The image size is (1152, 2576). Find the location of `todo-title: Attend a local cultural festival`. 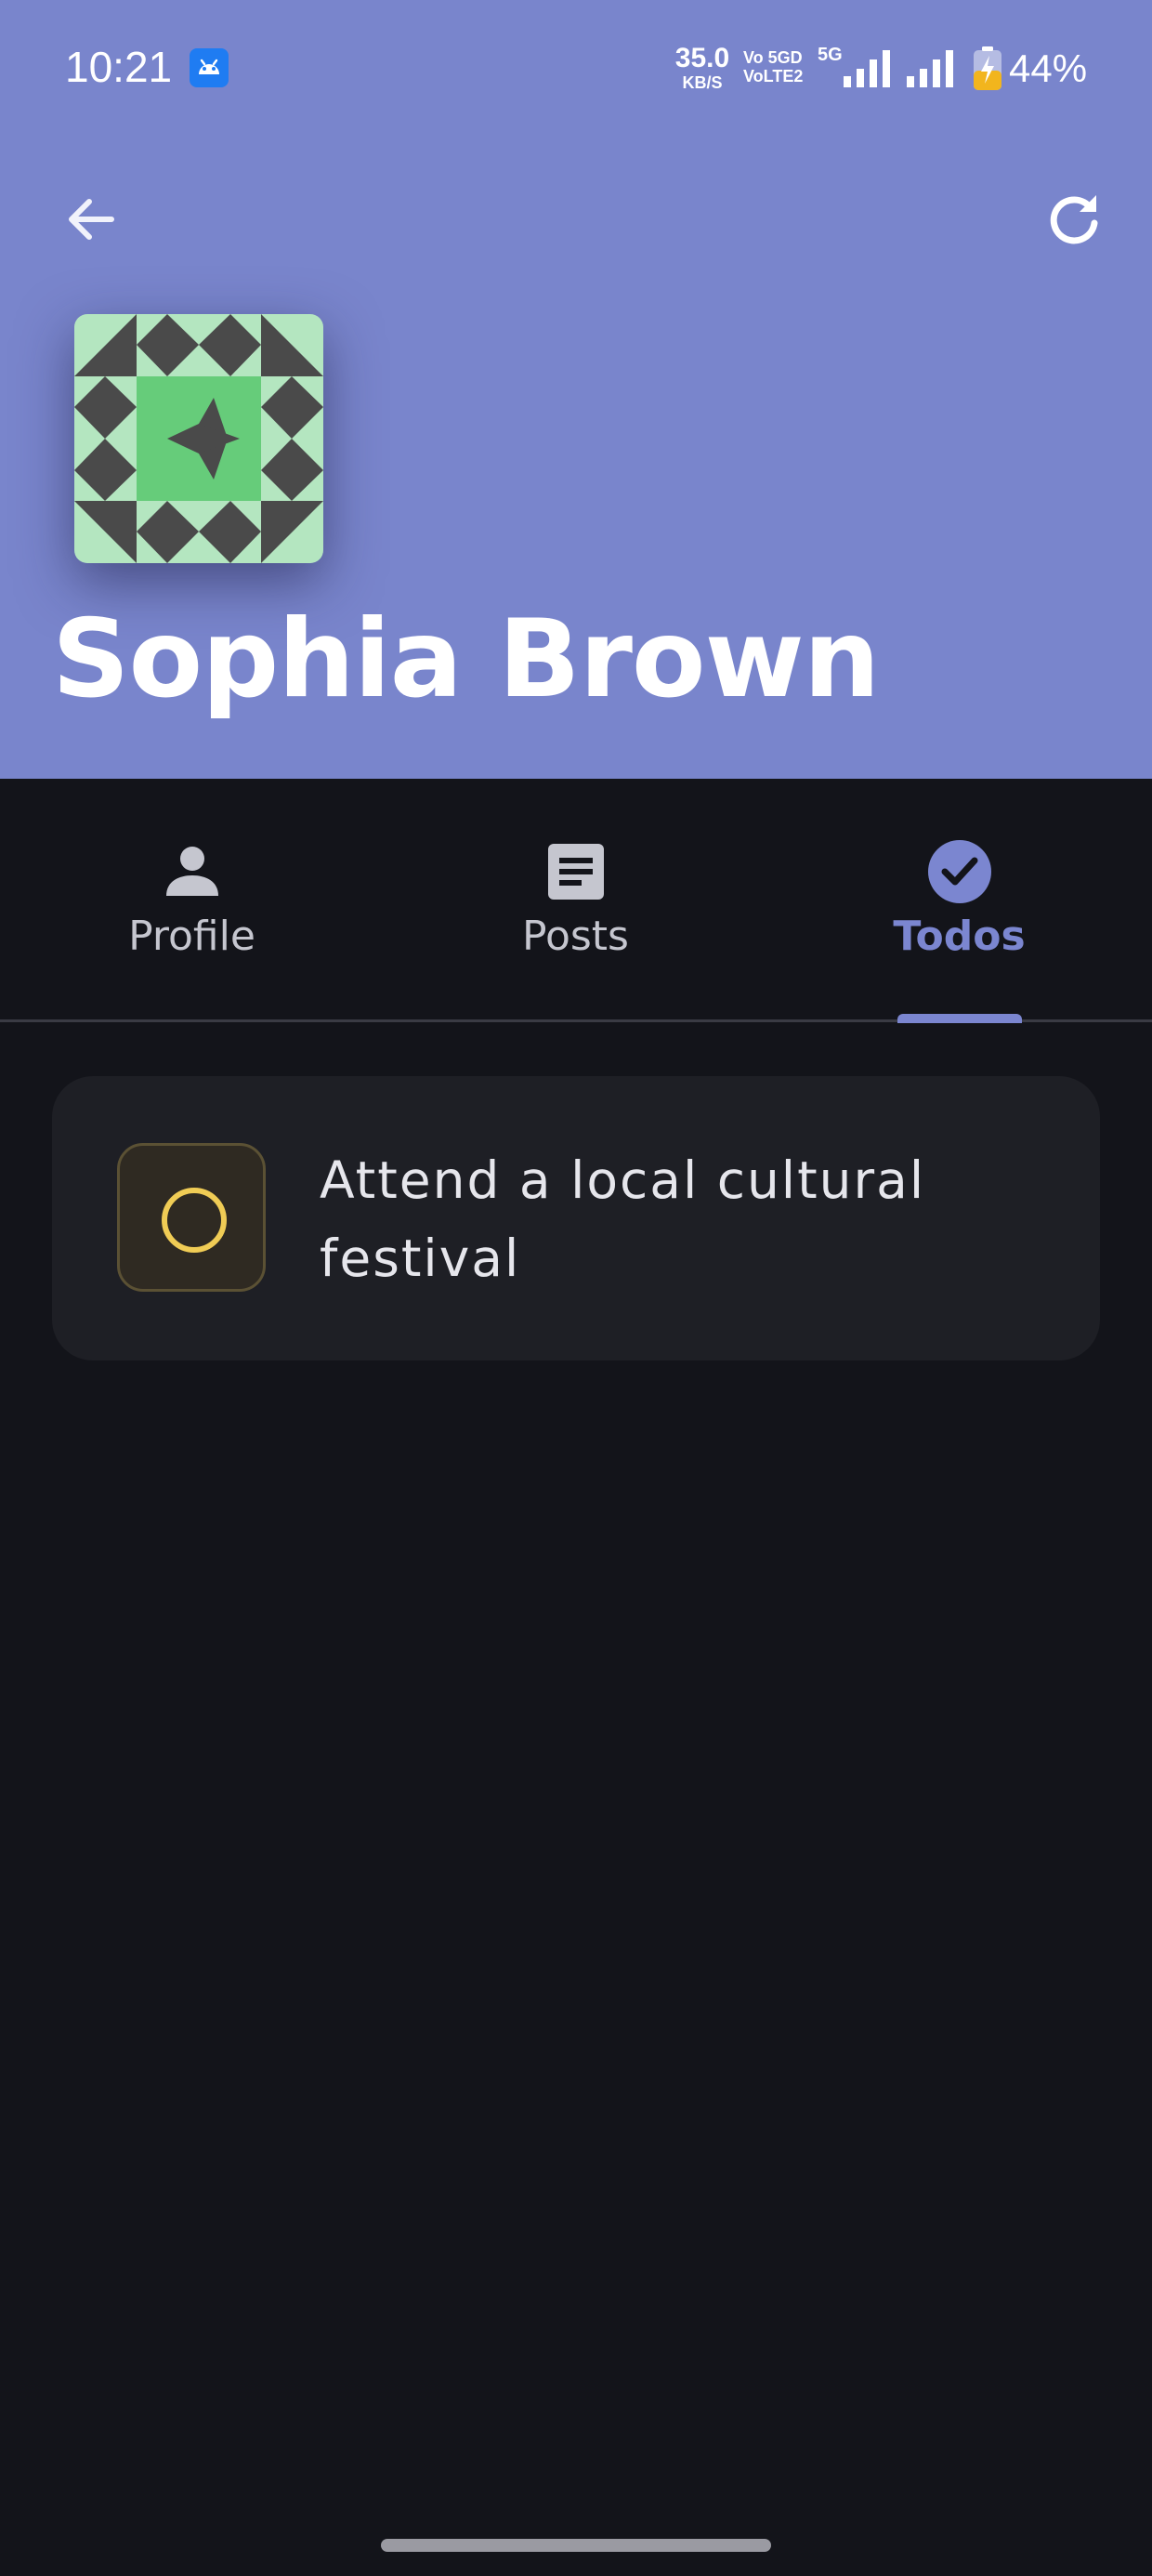

todo-title: Attend a local cultural festival is located at coordinates (623, 1219).